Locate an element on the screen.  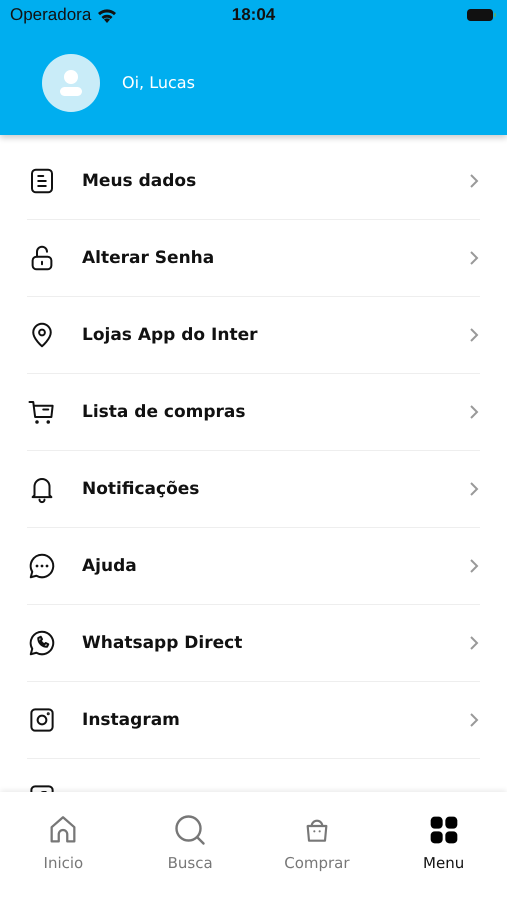
battery-icon is located at coordinates (482, 15).